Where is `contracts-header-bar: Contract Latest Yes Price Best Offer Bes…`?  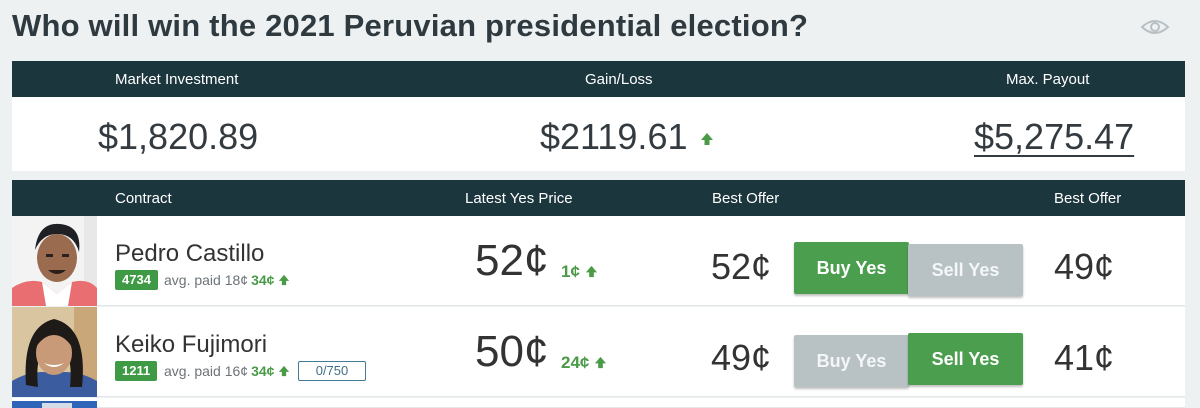 contracts-header-bar: Contract Latest Yes Price Best Offer Bes… is located at coordinates (598, 198).